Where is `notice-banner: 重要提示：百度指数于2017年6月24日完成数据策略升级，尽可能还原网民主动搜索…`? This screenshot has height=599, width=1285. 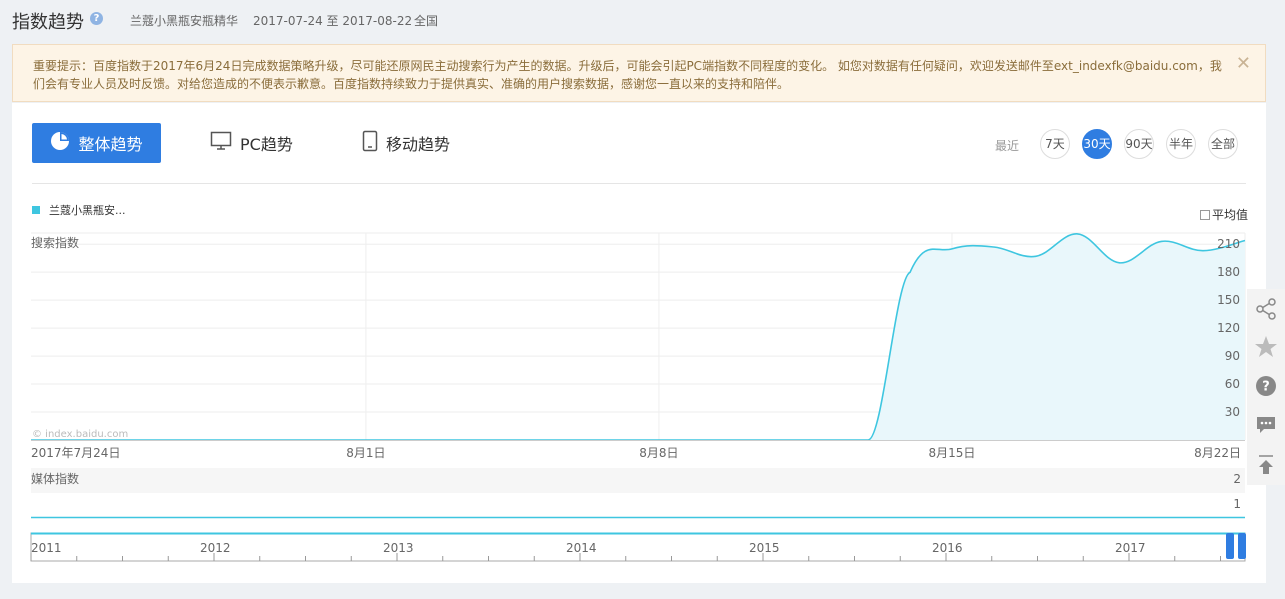 notice-banner: 重要提示：百度指数于2017年6月24日完成数据策略升级，尽可能还原网民主动搜索… is located at coordinates (639, 73).